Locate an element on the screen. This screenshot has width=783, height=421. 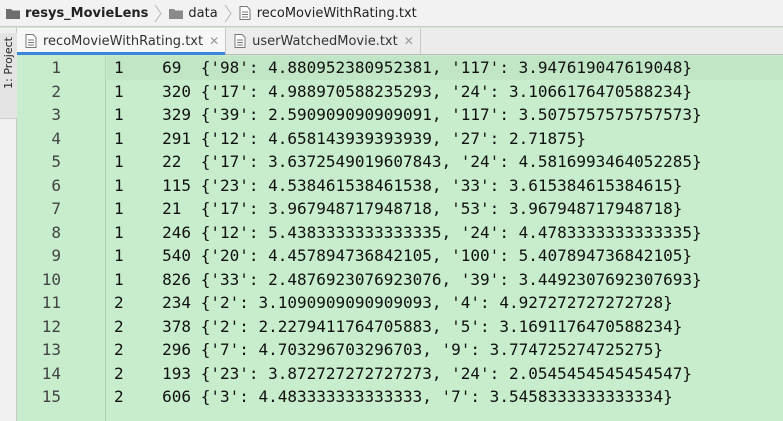
tab-reco-movie-with-rating: recoMovieWithRating.txt ✕ is located at coordinates (122, 41).